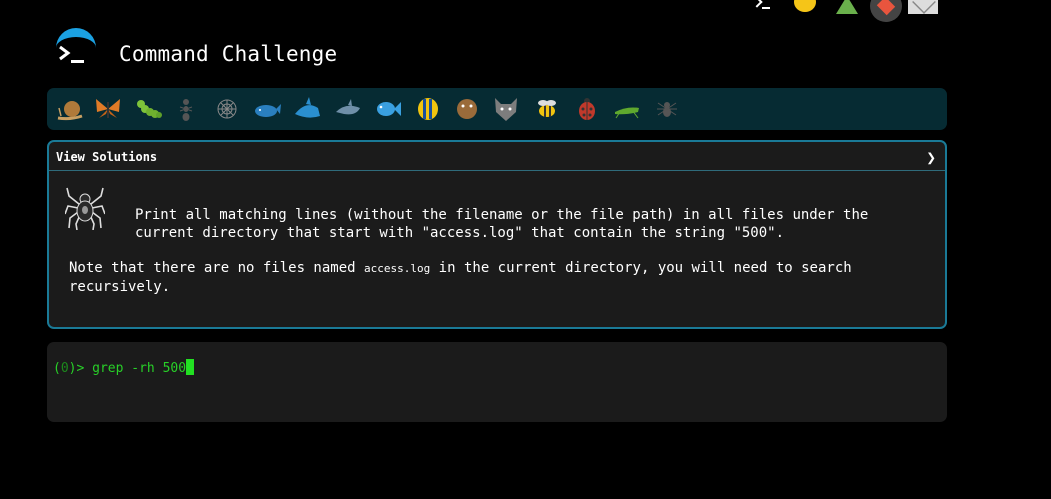 The width and height of the screenshot is (1051, 499). I want to click on tree-icon, so click(847, 7).